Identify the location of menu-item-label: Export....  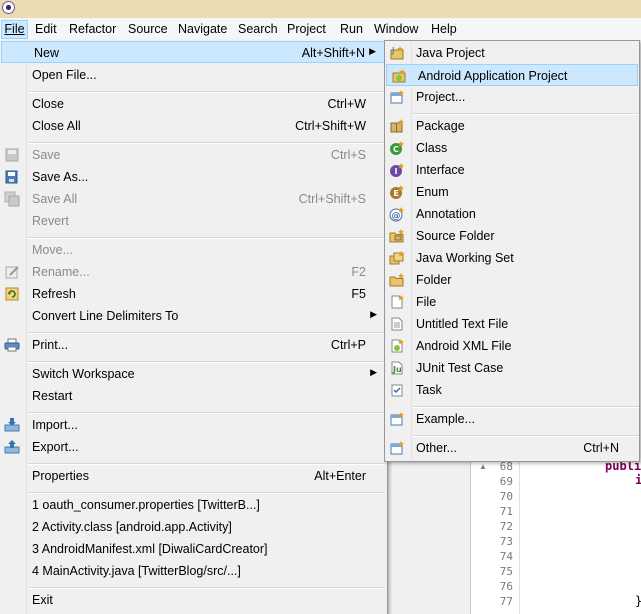
(55, 447).